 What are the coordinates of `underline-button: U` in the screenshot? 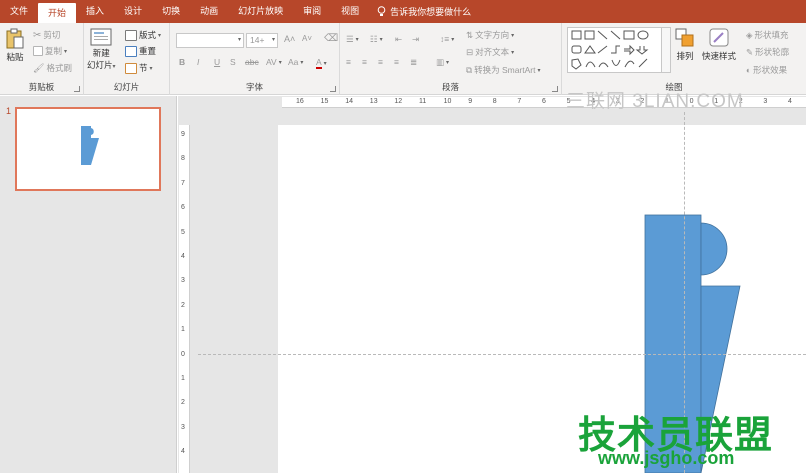 It's located at (217, 62).